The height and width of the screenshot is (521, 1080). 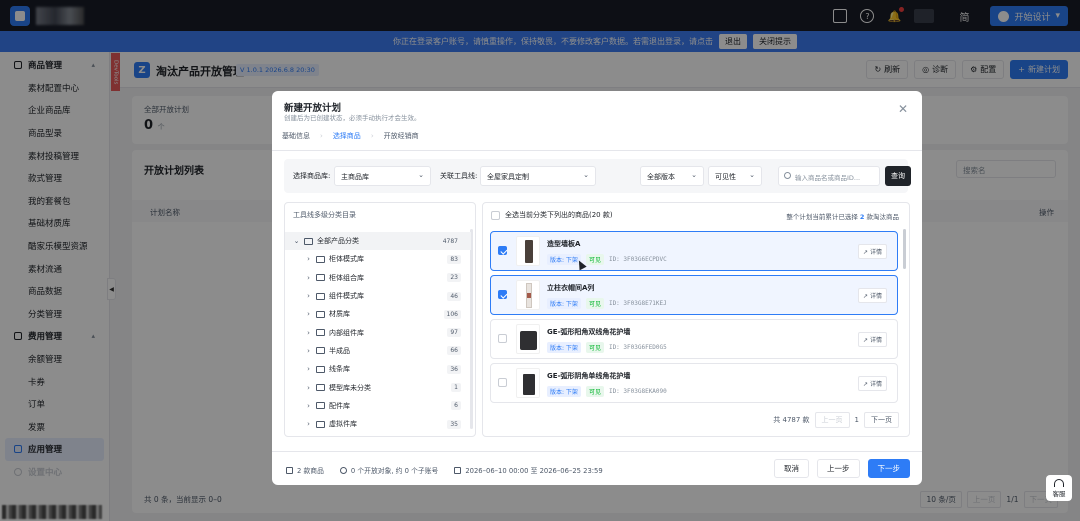 What do you see at coordinates (450, 241) in the screenshot?
I see `tree-node-count: 4787` at bounding box center [450, 241].